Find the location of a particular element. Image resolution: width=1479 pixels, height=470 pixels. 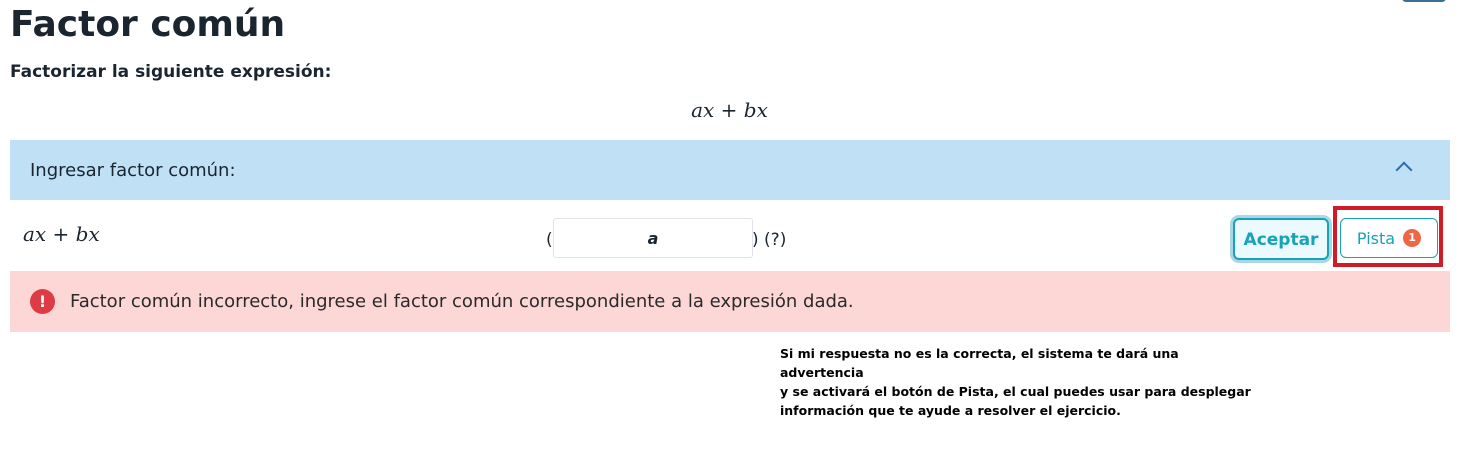

row-expression: ax + bx is located at coordinates (61, 234).